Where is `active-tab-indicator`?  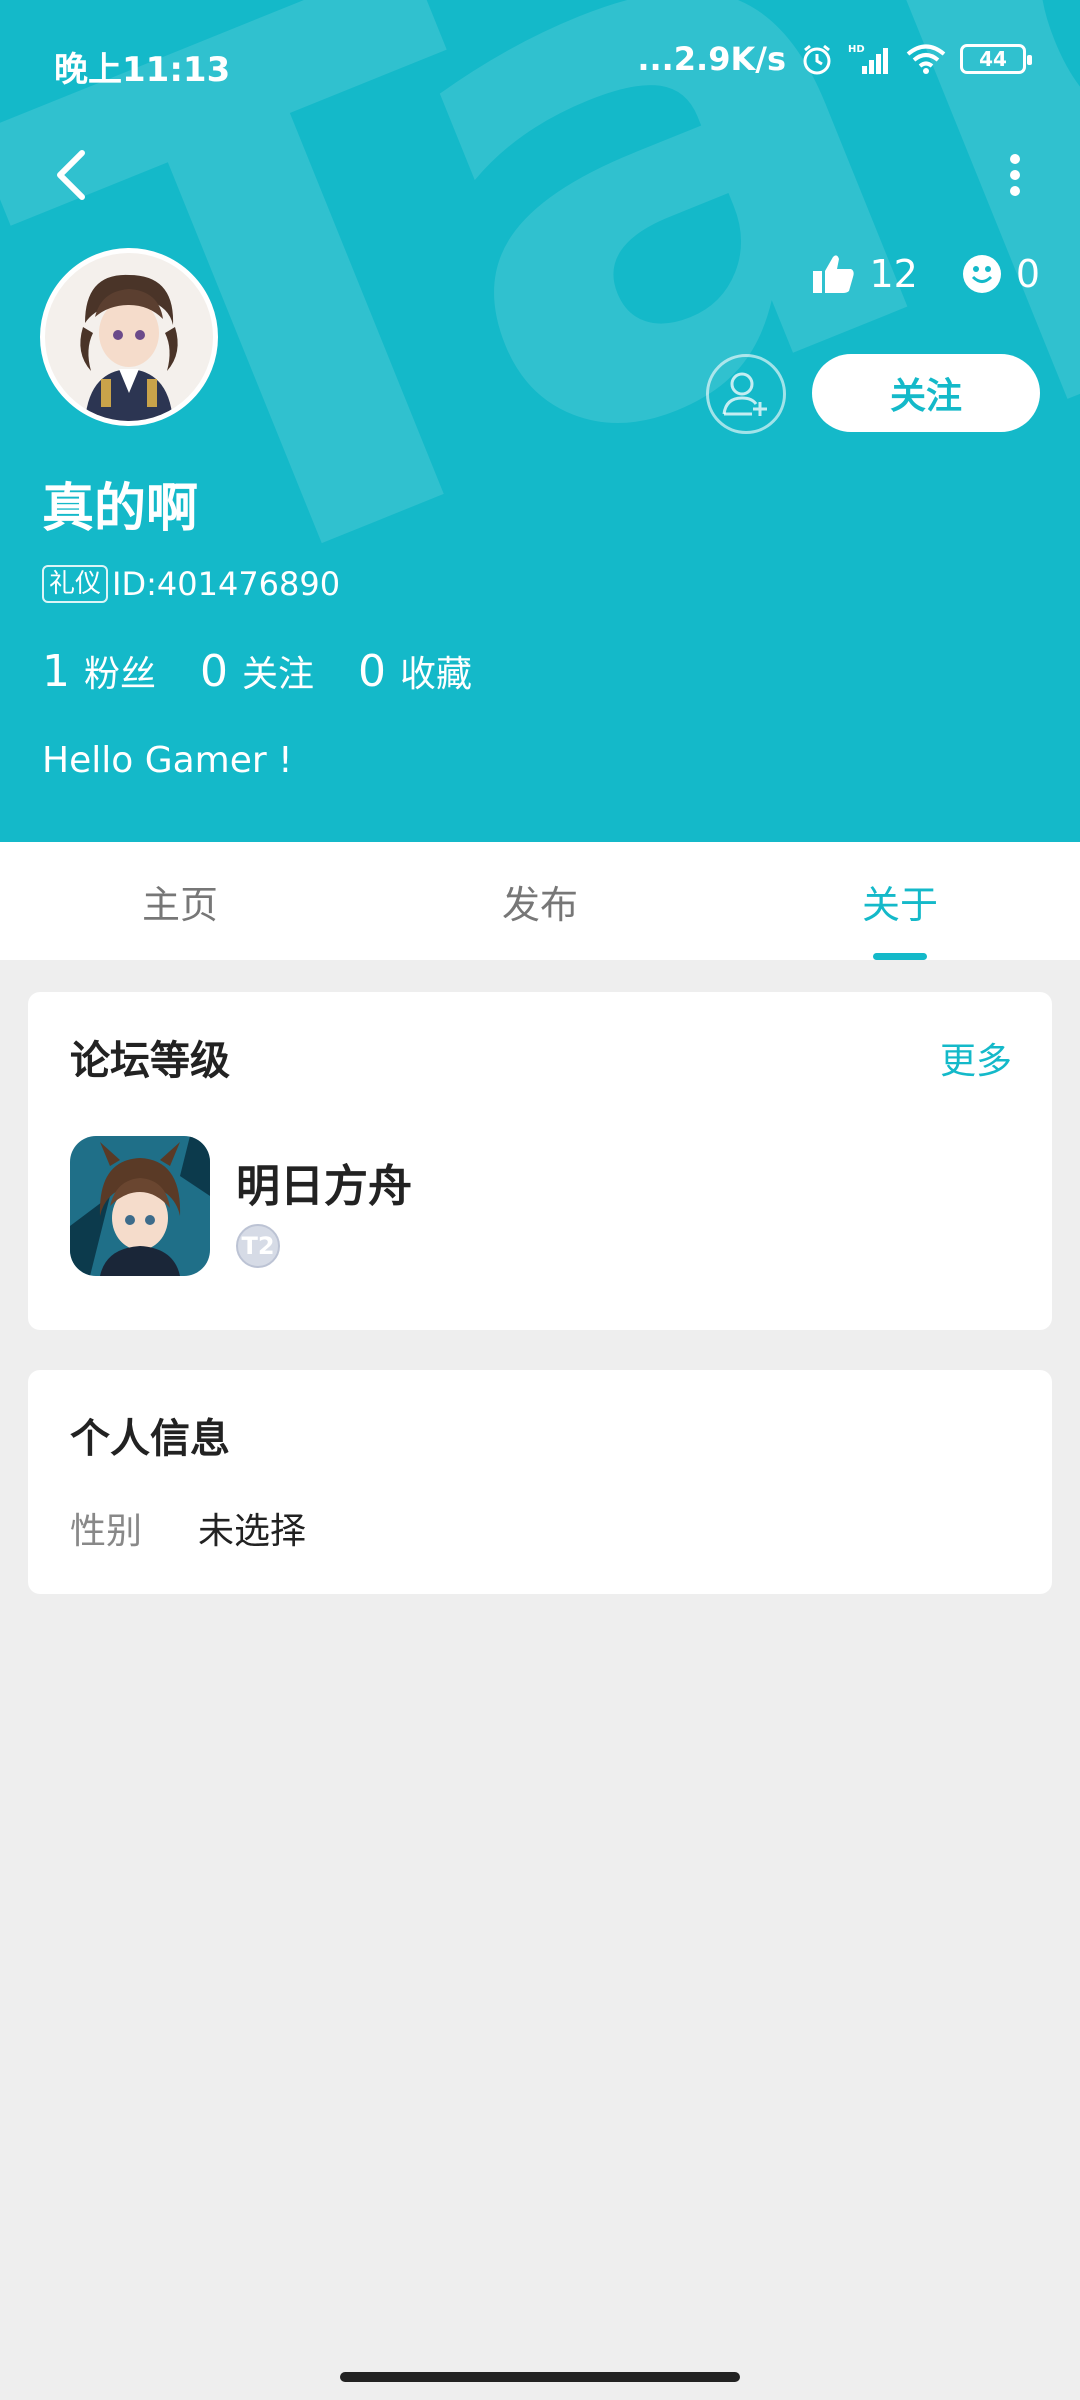 active-tab-indicator is located at coordinates (900, 956).